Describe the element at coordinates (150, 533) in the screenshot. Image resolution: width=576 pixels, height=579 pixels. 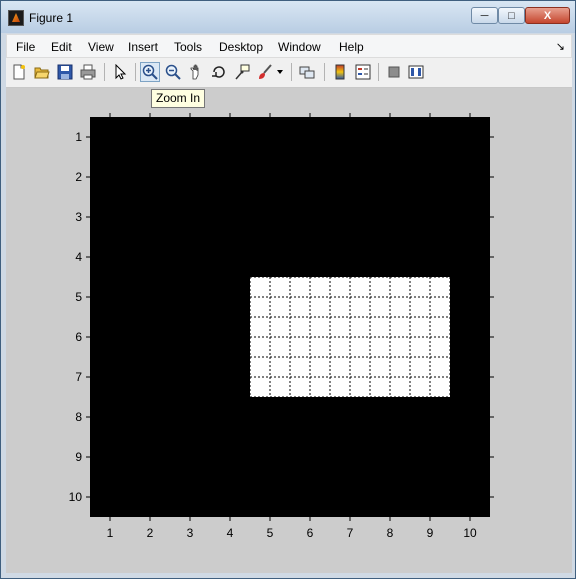
I see `x-tick-label: 2` at that location.